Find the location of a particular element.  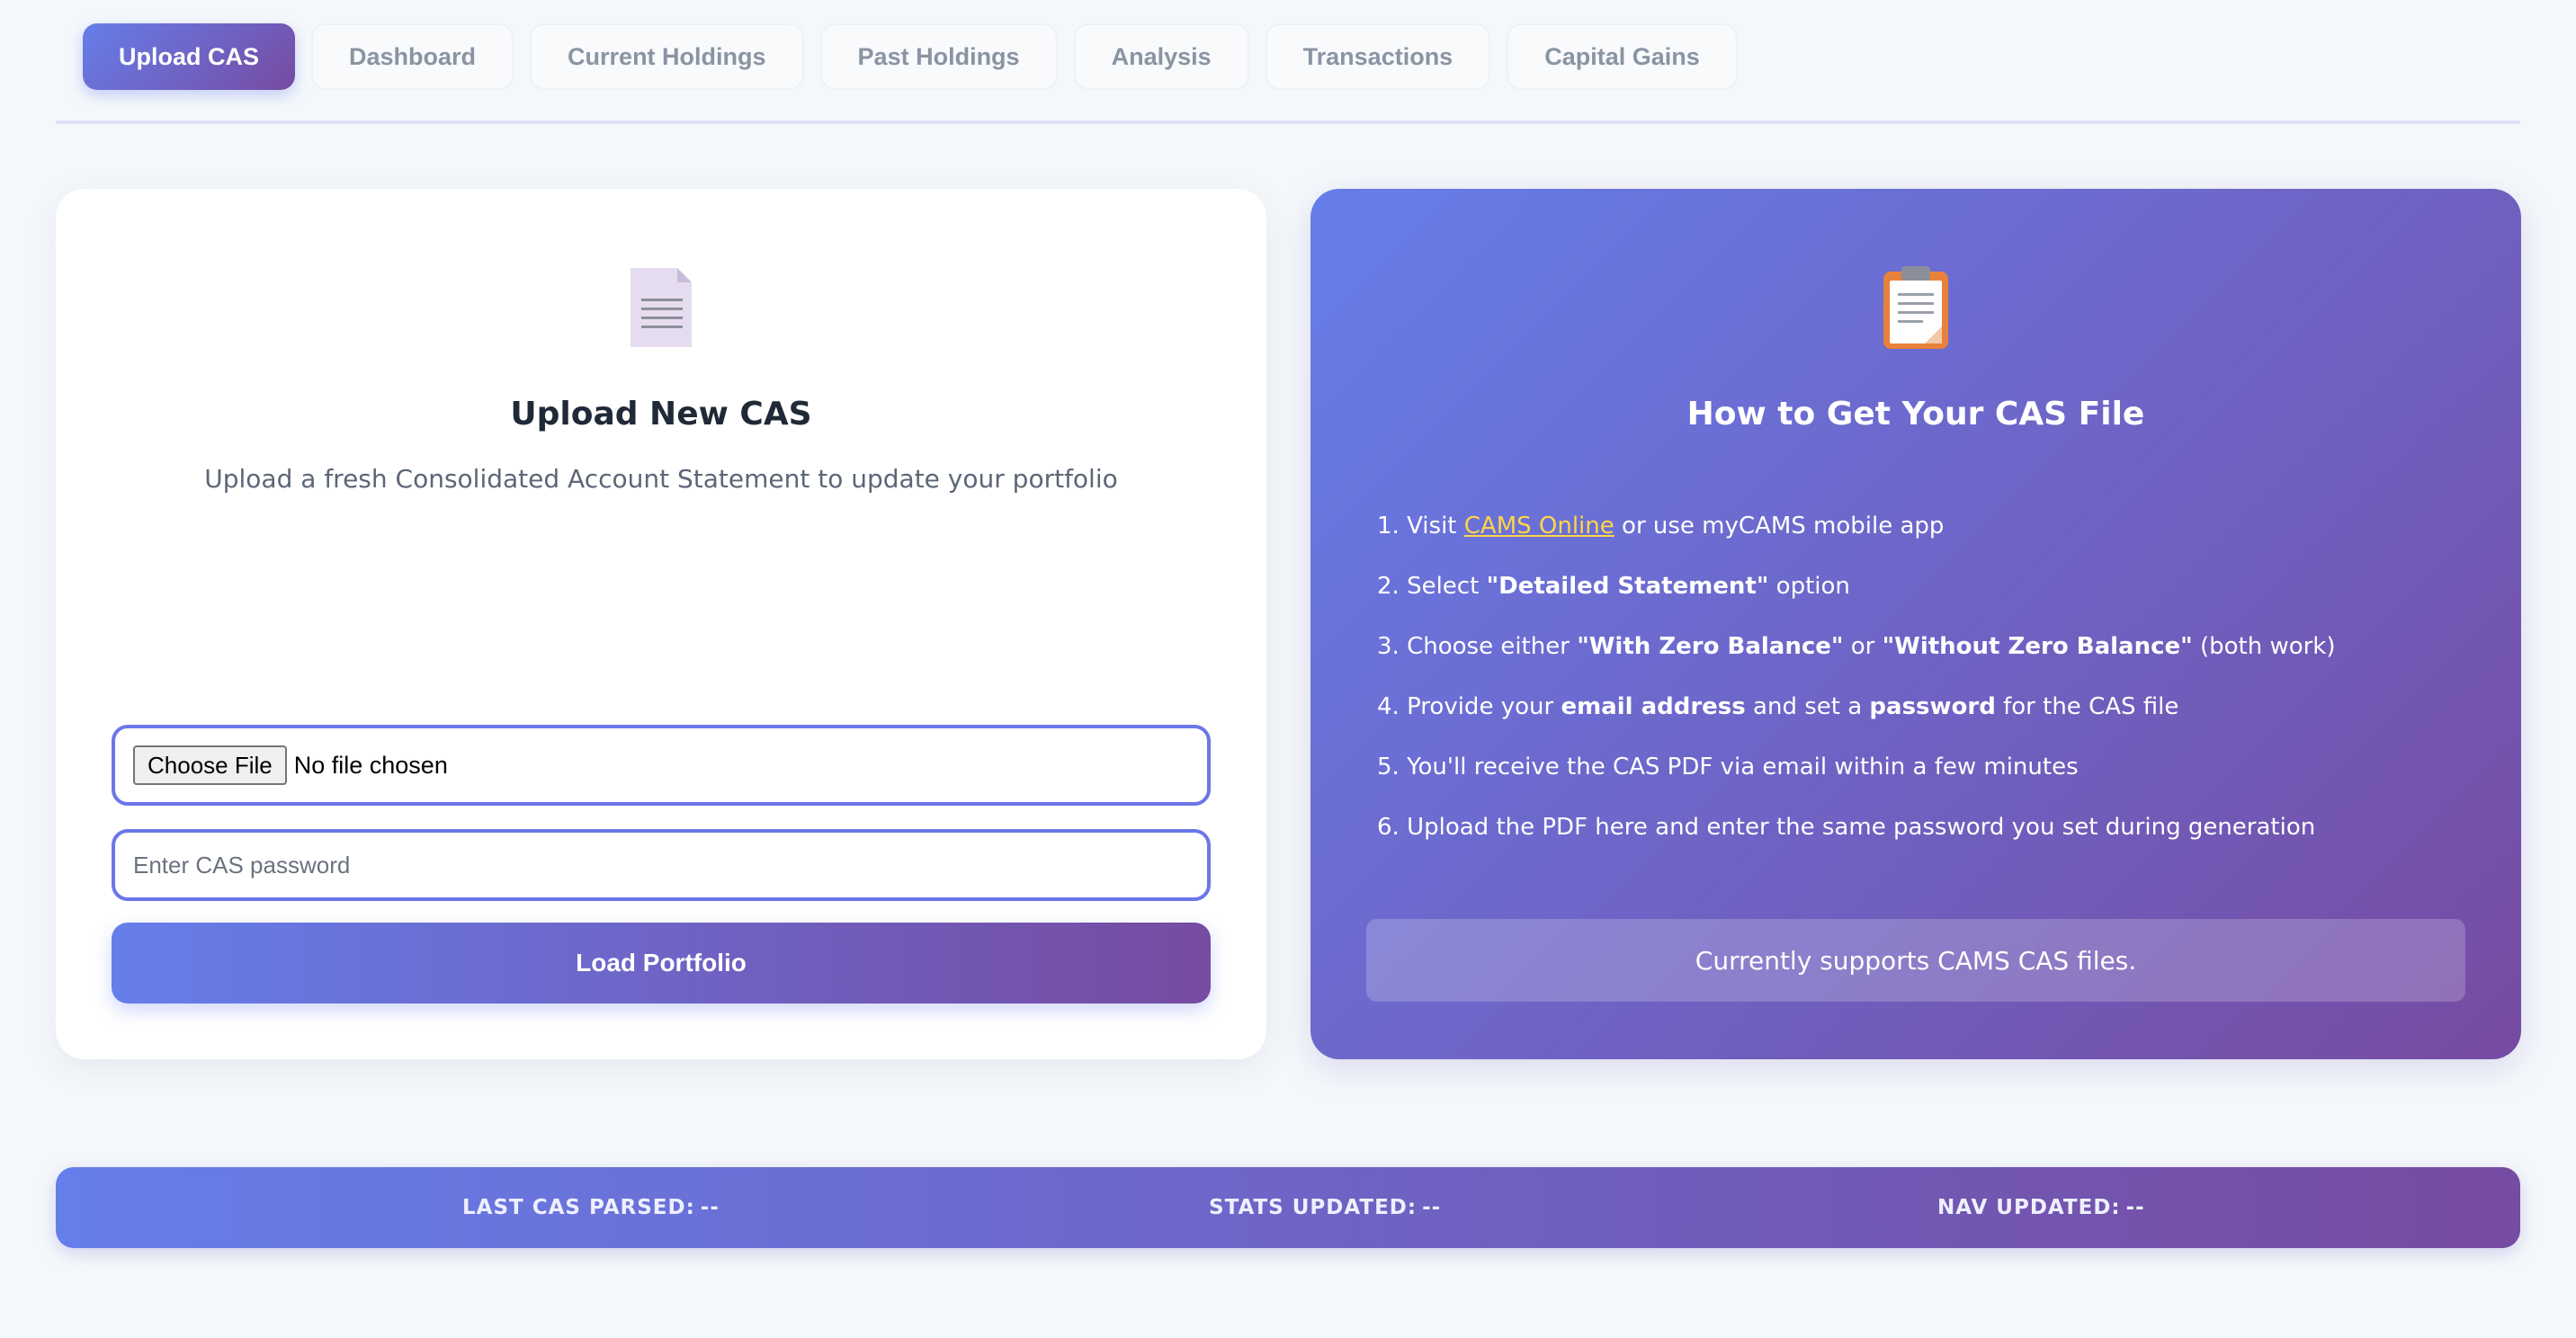

last-cas-parsed-stat: LAST CAS PARSED: -- is located at coordinates (591, 1207).